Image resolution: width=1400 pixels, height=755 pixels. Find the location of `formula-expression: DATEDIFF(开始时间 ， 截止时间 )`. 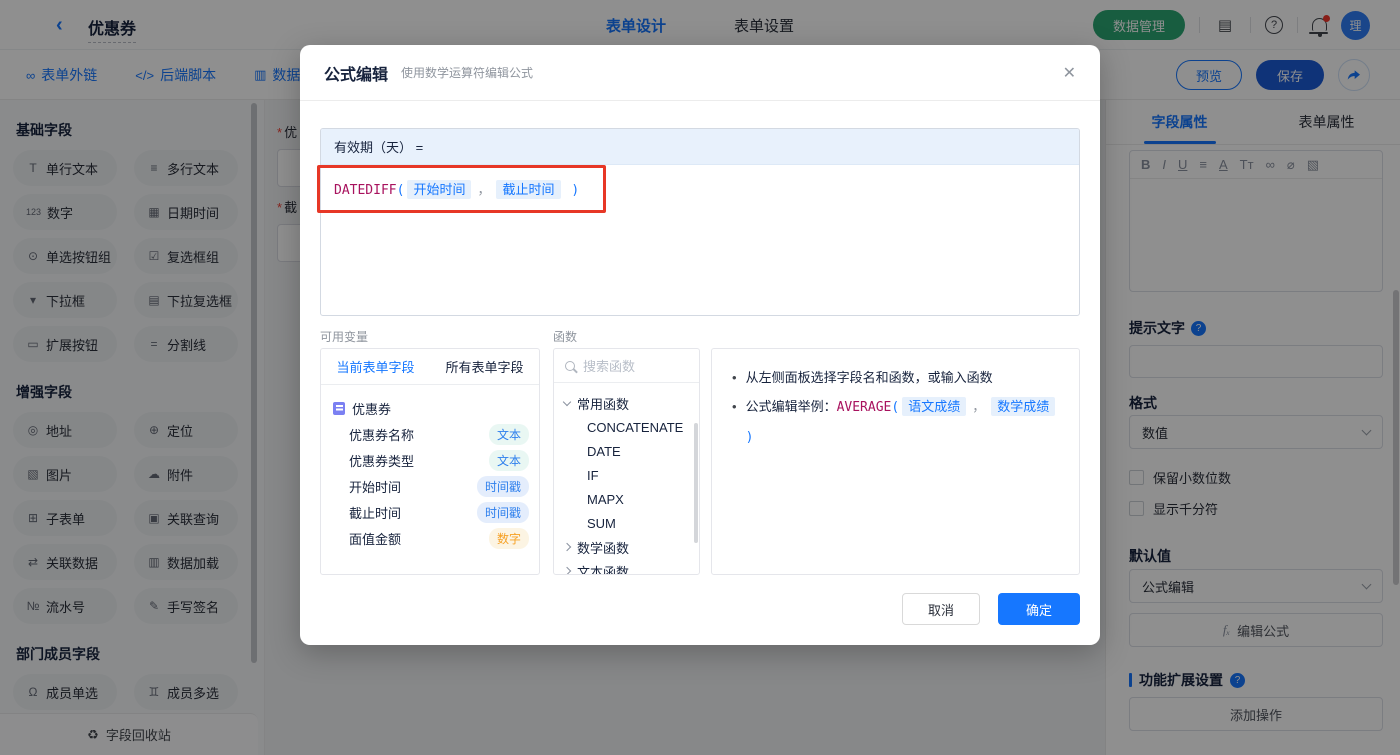

formula-expression: DATEDIFF(开始时间 ， 截止时间 ) is located at coordinates (700, 188).